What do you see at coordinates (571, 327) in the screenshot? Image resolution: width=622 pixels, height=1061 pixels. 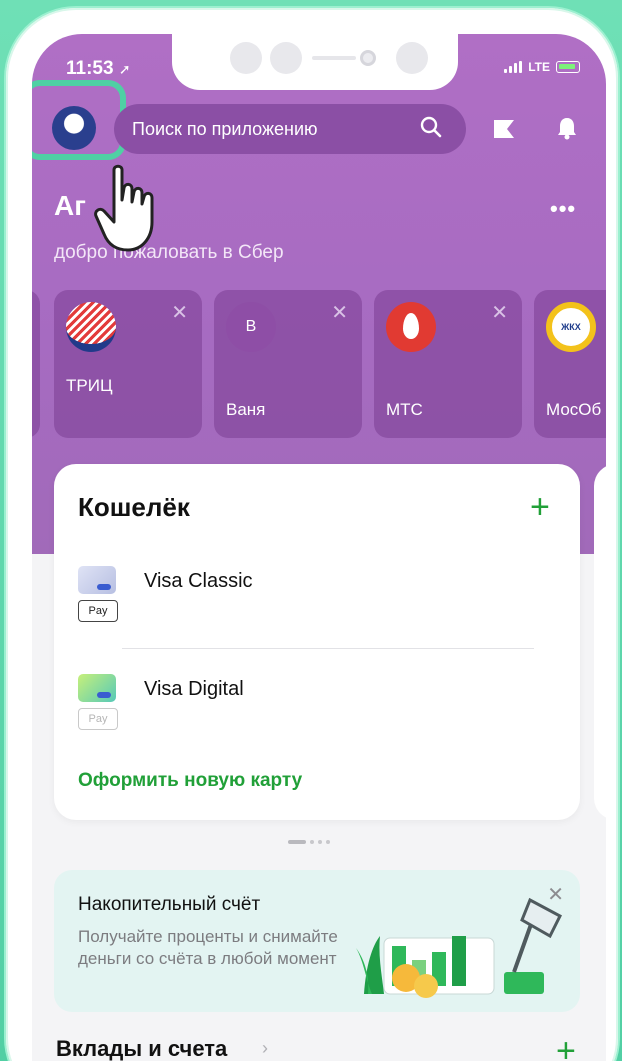 I see `zhkh-logo-icon: ЖКХ` at bounding box center [571, 327].